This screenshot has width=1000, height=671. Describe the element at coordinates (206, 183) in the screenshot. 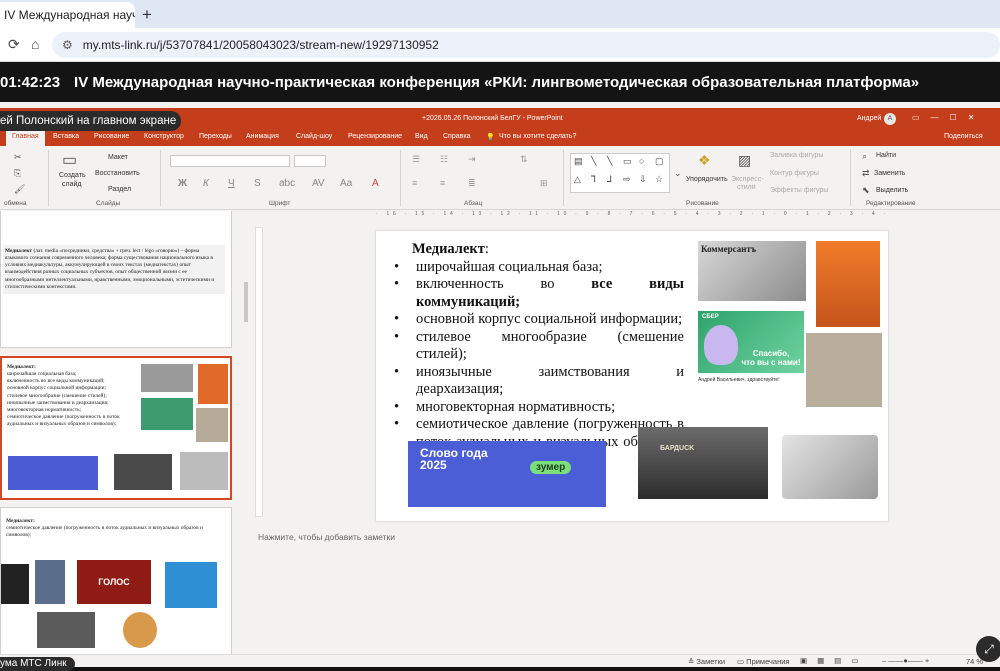

I see `italic-icon: К` at that location.